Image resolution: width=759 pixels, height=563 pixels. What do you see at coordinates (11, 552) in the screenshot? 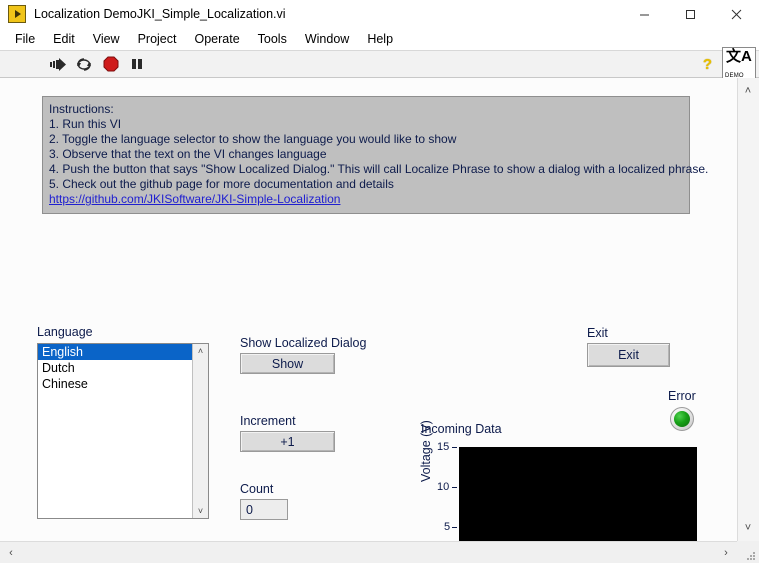
I see `scroll-left-icon: ‹` at bounding box center [11, 552].